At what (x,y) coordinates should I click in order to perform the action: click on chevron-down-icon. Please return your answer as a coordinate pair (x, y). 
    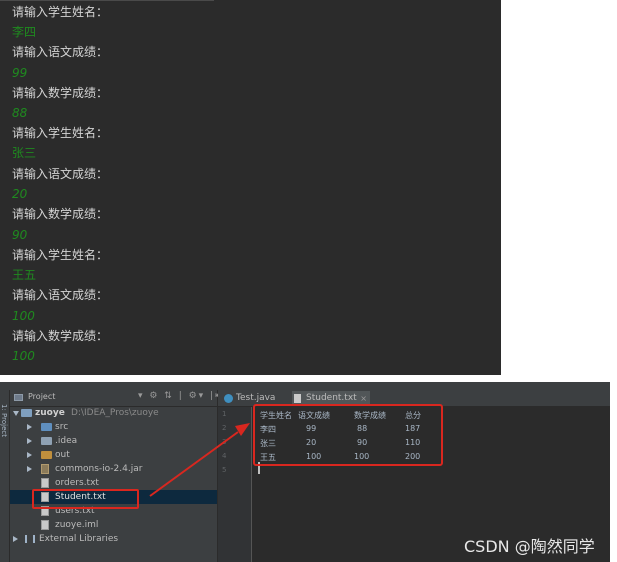
    Looking at the image, I should click on (16, 413).